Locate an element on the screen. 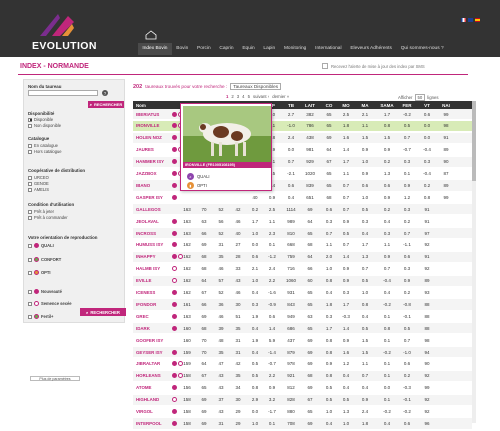 This screenshot has width=500, height=431. home-icon is located at coordinates (151, 35).